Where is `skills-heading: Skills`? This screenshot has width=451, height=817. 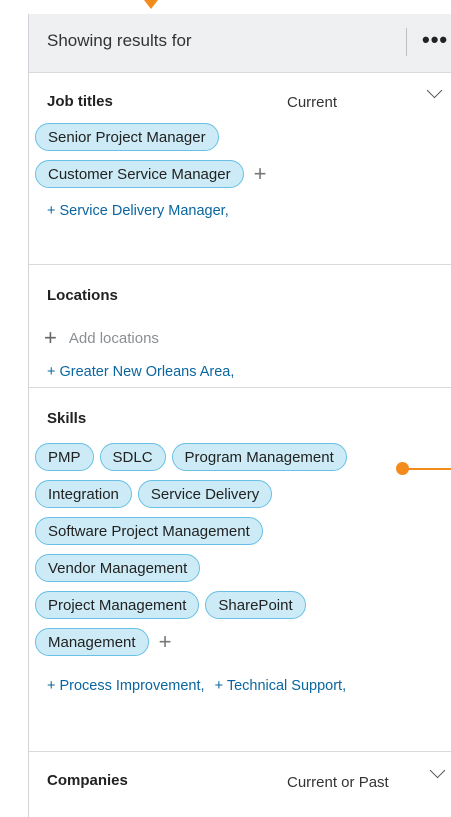 skills-heading: Skills is located at coordinates (67, 418).